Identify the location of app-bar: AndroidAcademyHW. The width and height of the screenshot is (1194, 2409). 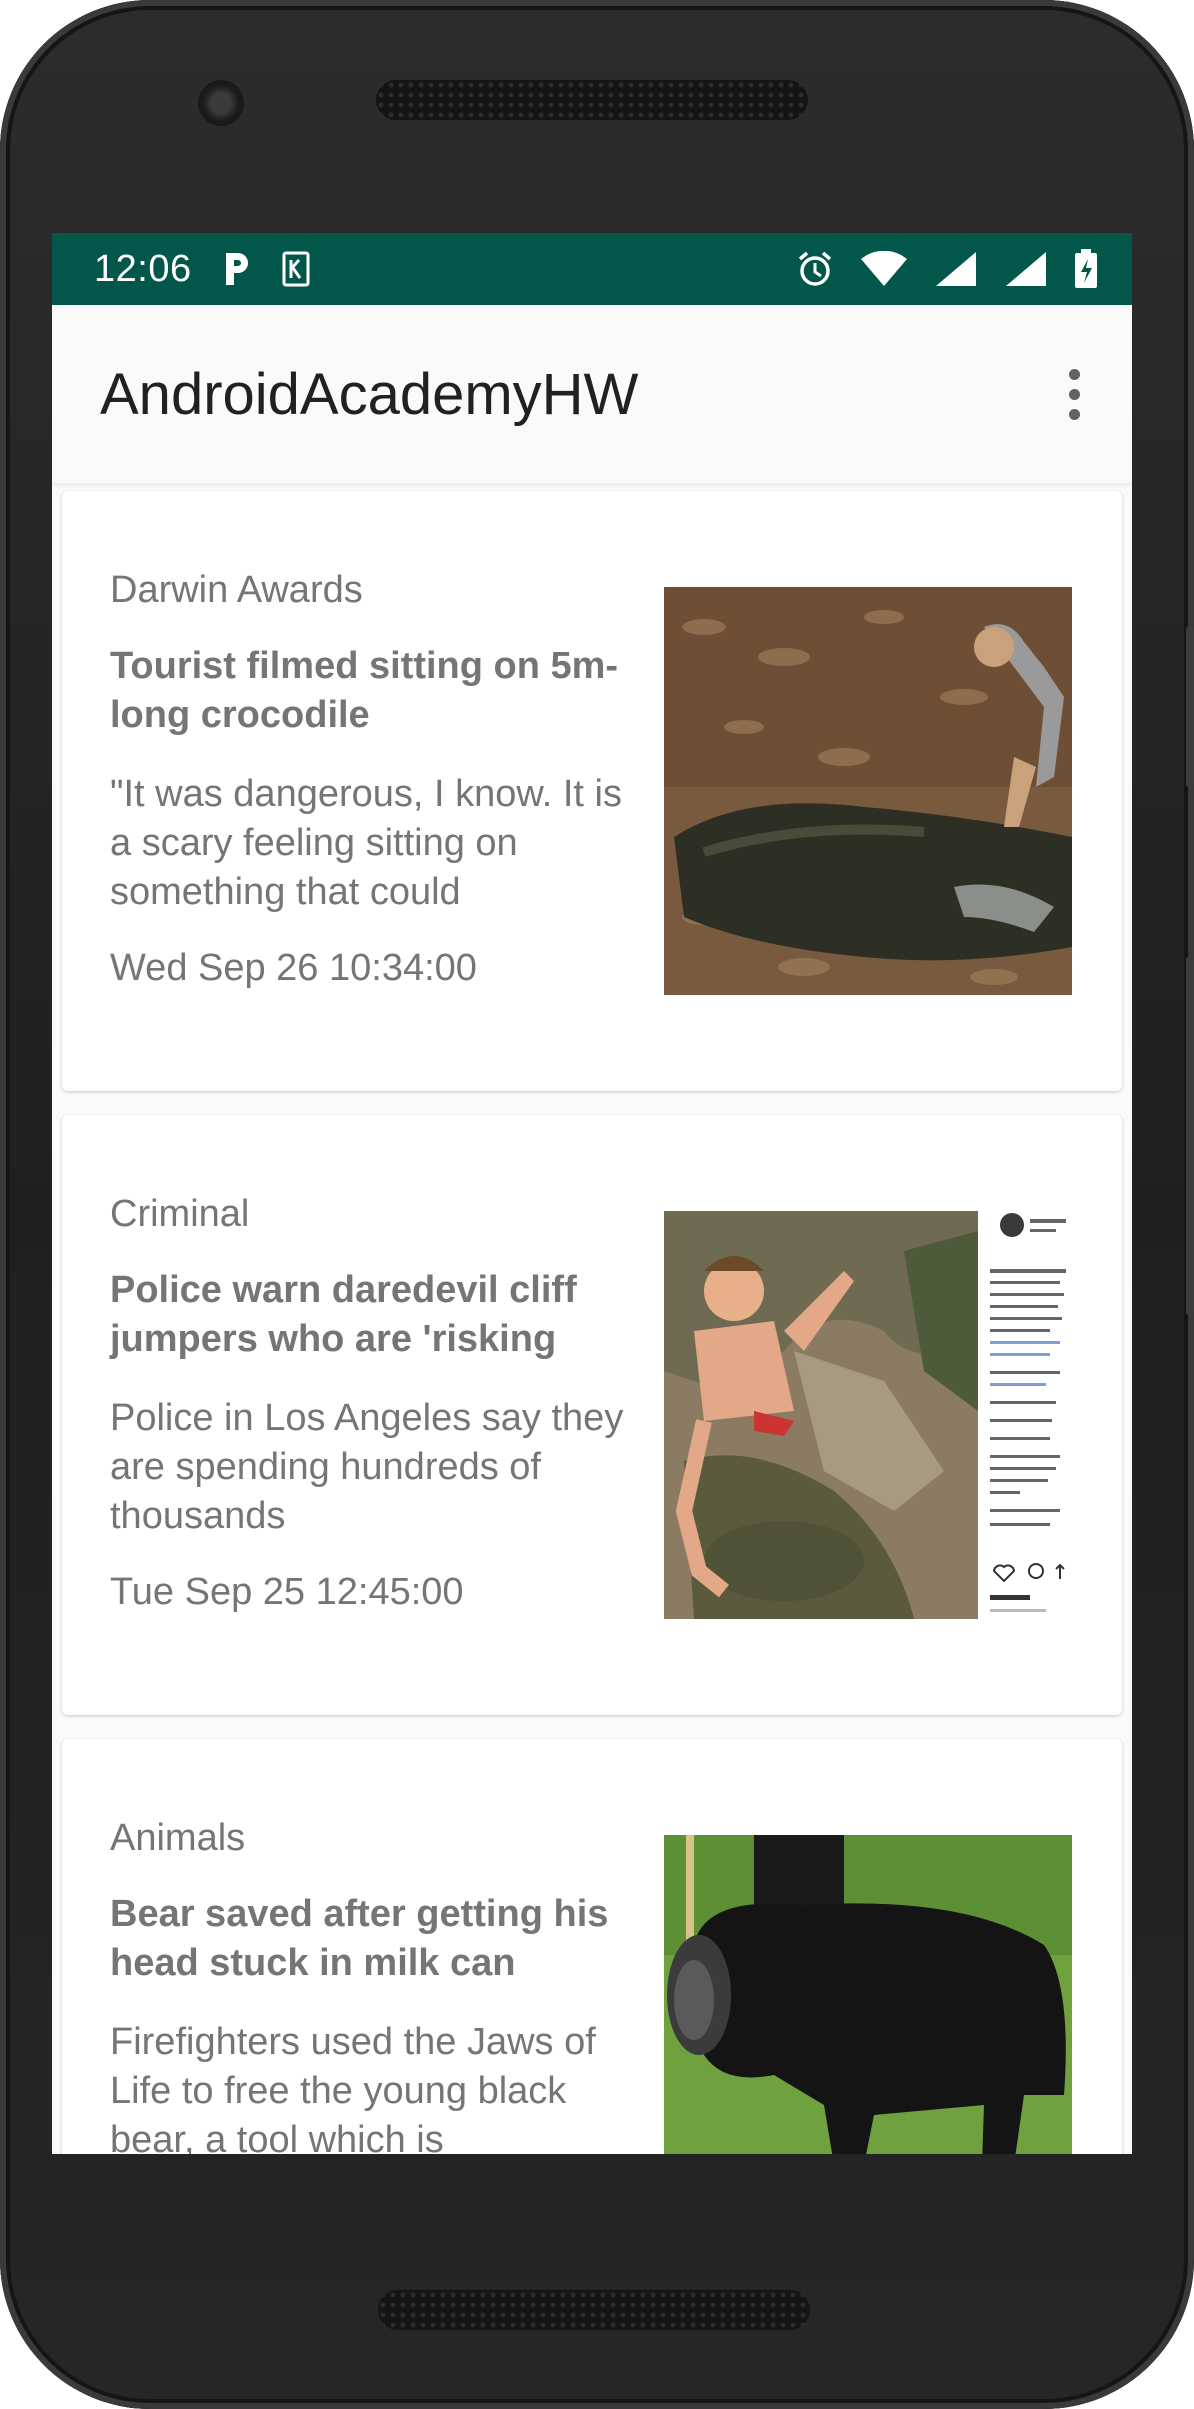
(592, 394).